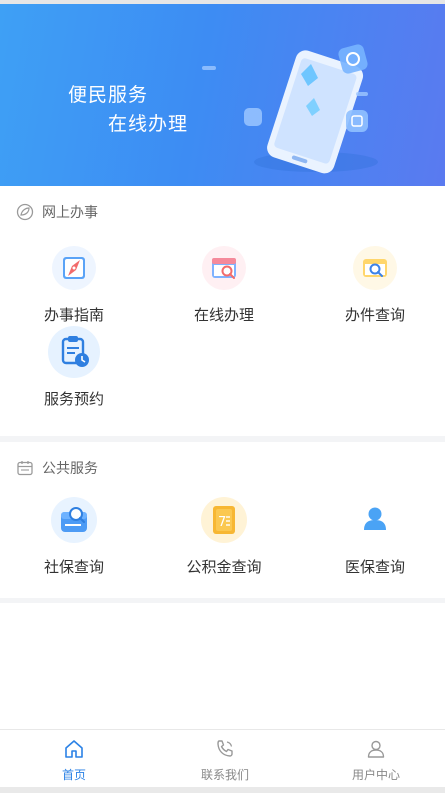 This screenshot has width=445, height=793. Describe the element at coordinates (222, 790) in the screenshot. I see `home-indicator-strip` at that location.